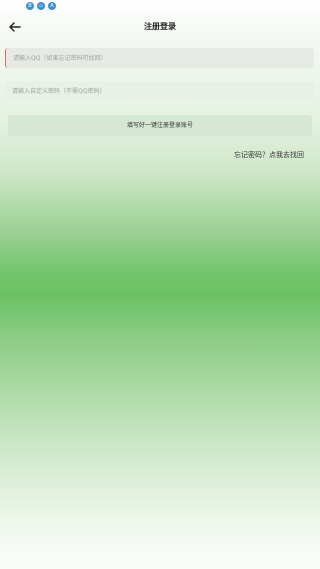 This screenshot has width=320, height=569. I want to click on header: 注册登录, so click(160, 28).